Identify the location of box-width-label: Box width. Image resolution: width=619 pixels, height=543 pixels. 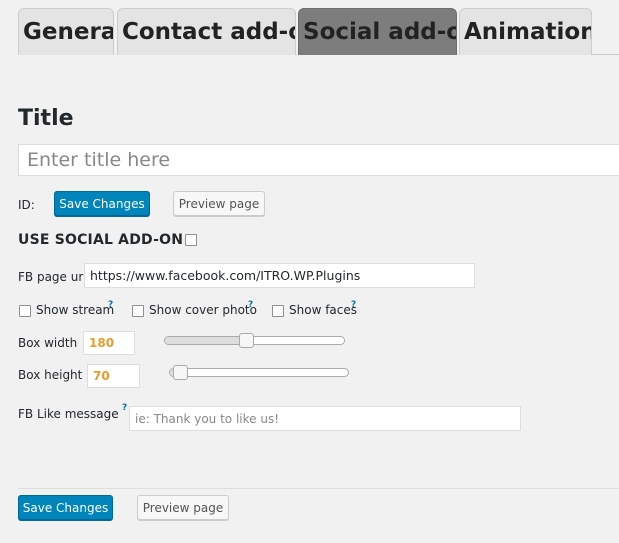
(48, 343).